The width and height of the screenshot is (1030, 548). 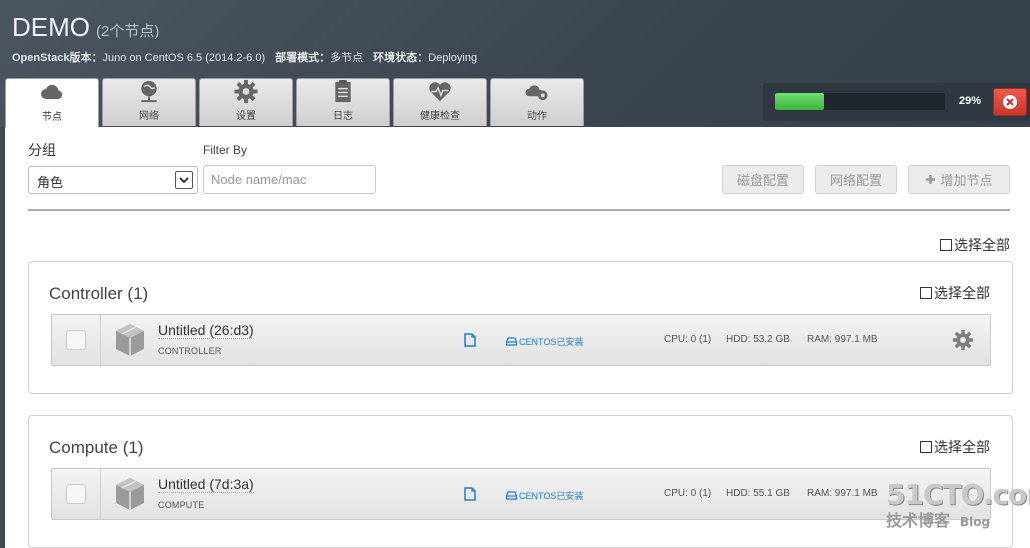 I want to click on node-hdd: HDD: 55.1 GB, so click(x=758, y=493).